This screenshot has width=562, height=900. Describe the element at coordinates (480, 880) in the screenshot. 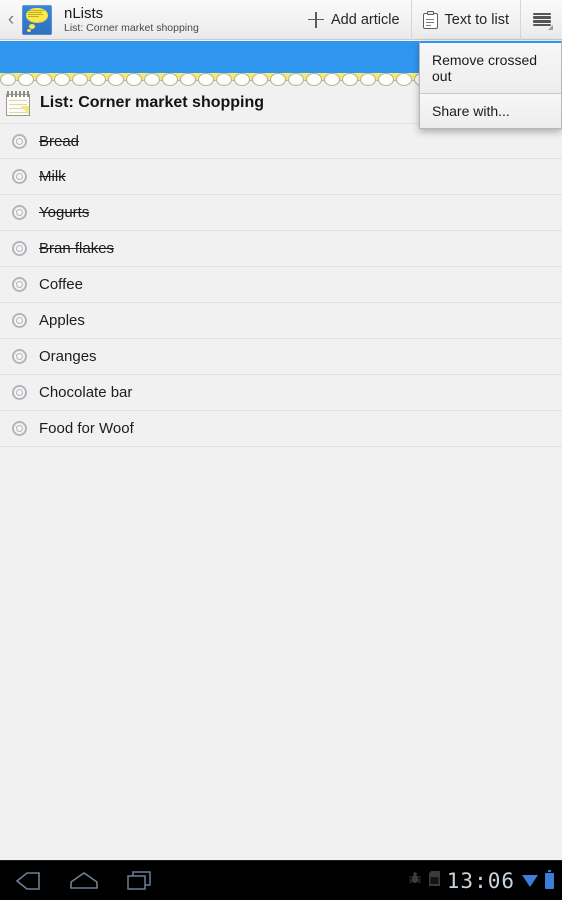

I see `status-clock: 13:06` at that location.